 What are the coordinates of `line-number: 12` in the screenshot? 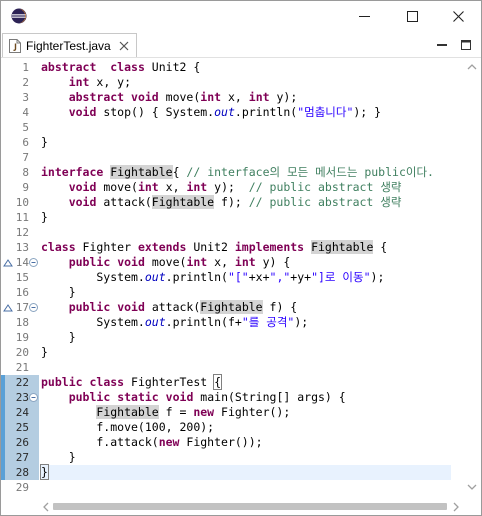 It's located at (20, 232).